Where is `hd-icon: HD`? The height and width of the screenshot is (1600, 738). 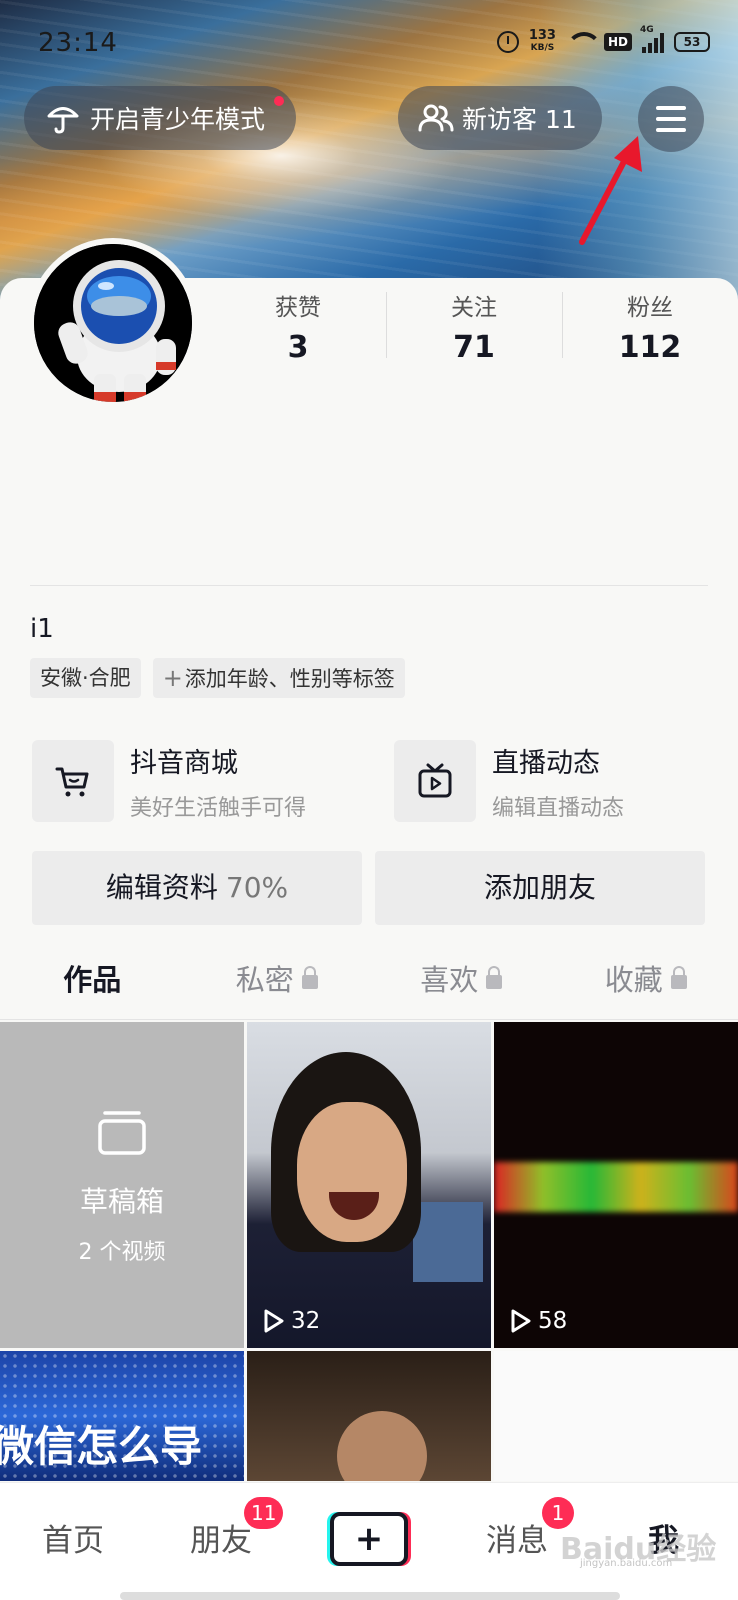 hd-icon: HD is located at coordinates (617, 42).